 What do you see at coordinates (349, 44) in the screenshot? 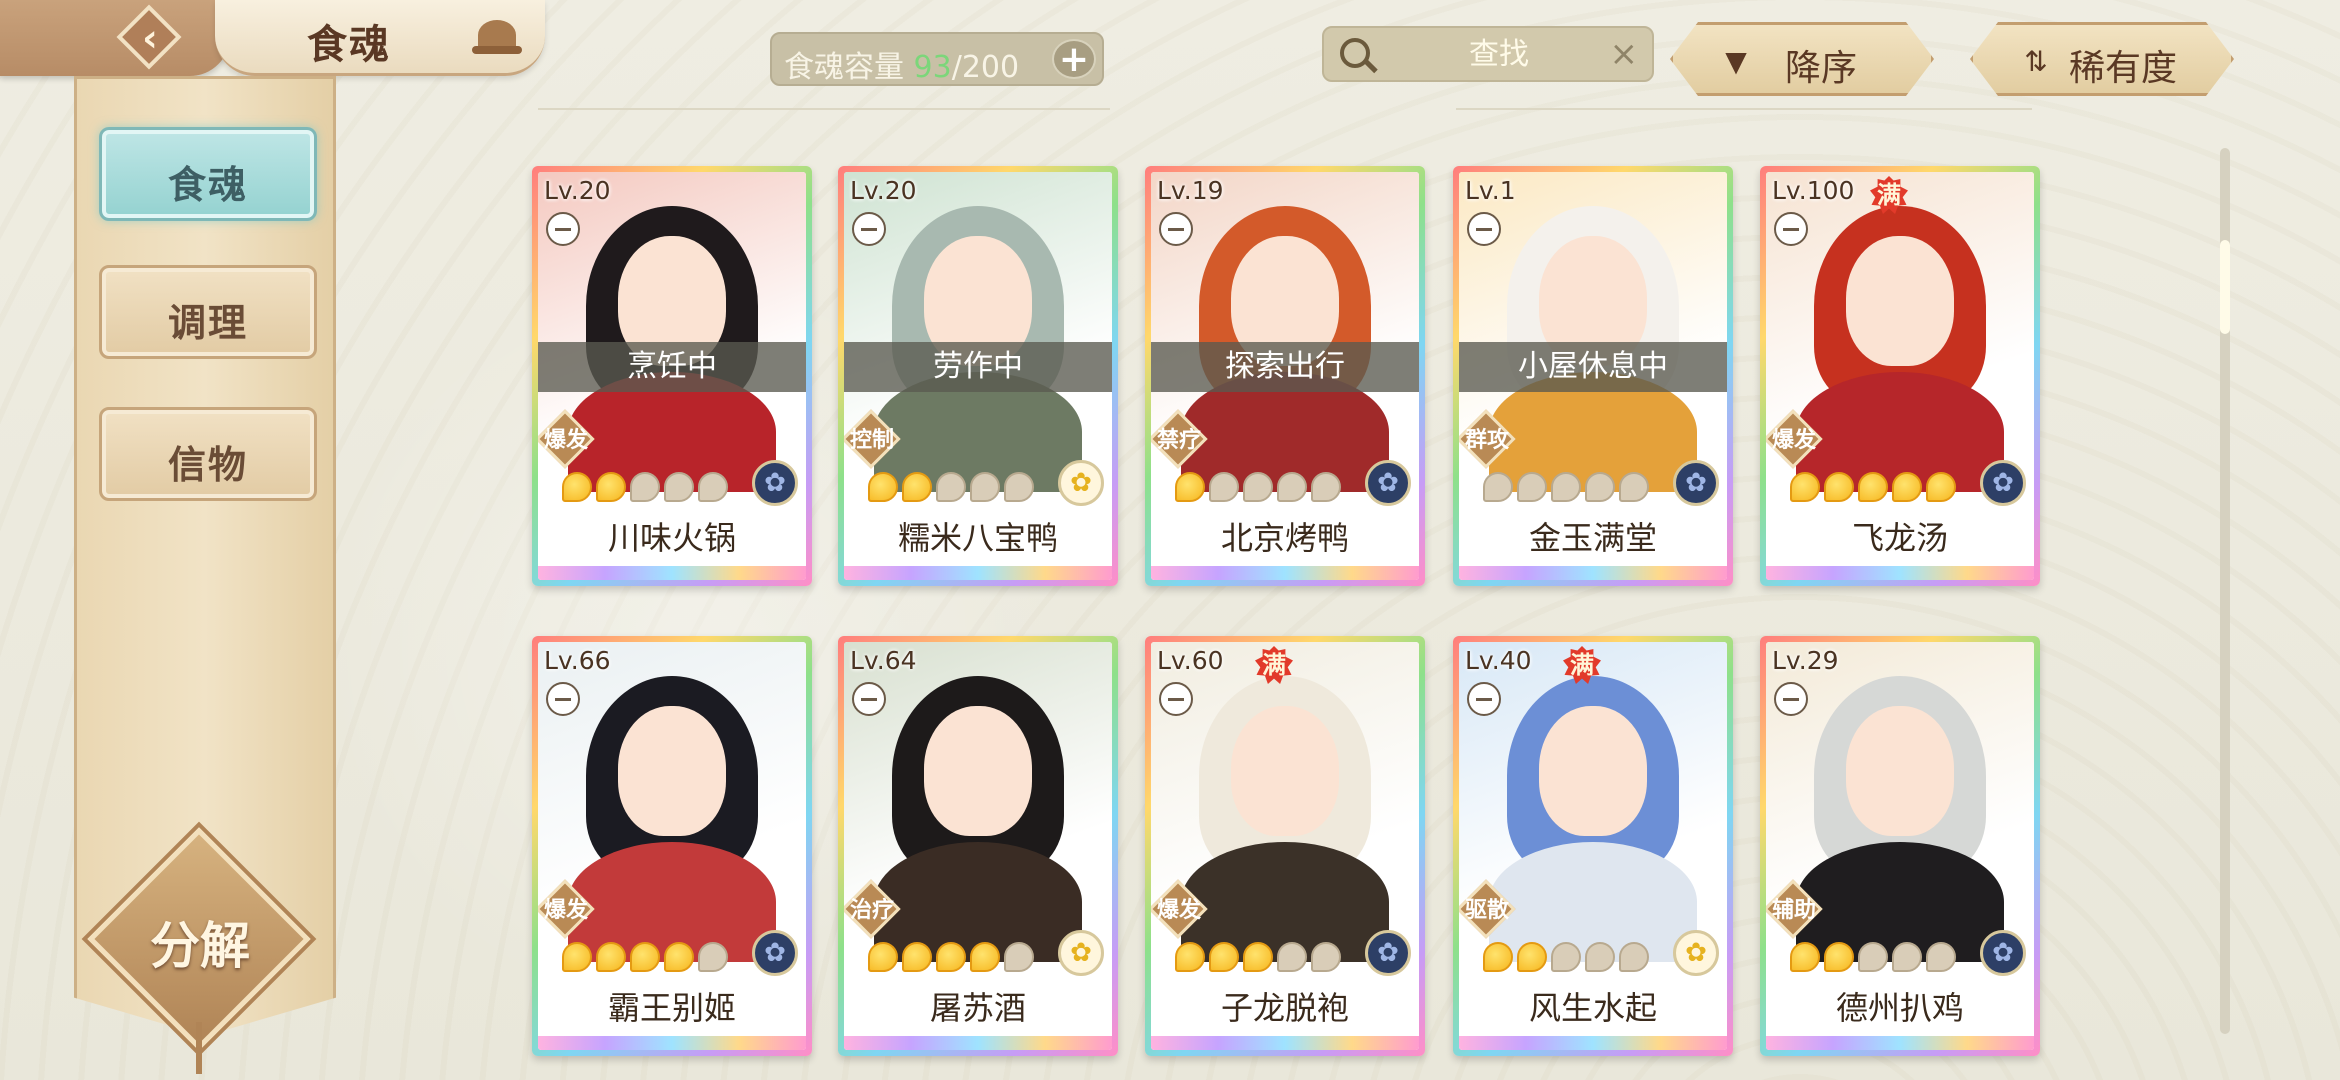
I see `page-title: 食魂` at bounding box center [349, 44].